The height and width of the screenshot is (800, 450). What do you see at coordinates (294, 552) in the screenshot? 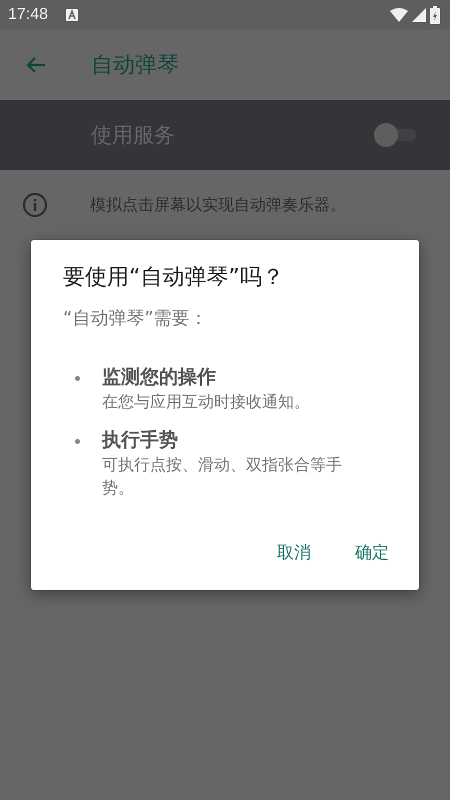
I see `cancel-button: 取消` at bounding box center [294, 552].